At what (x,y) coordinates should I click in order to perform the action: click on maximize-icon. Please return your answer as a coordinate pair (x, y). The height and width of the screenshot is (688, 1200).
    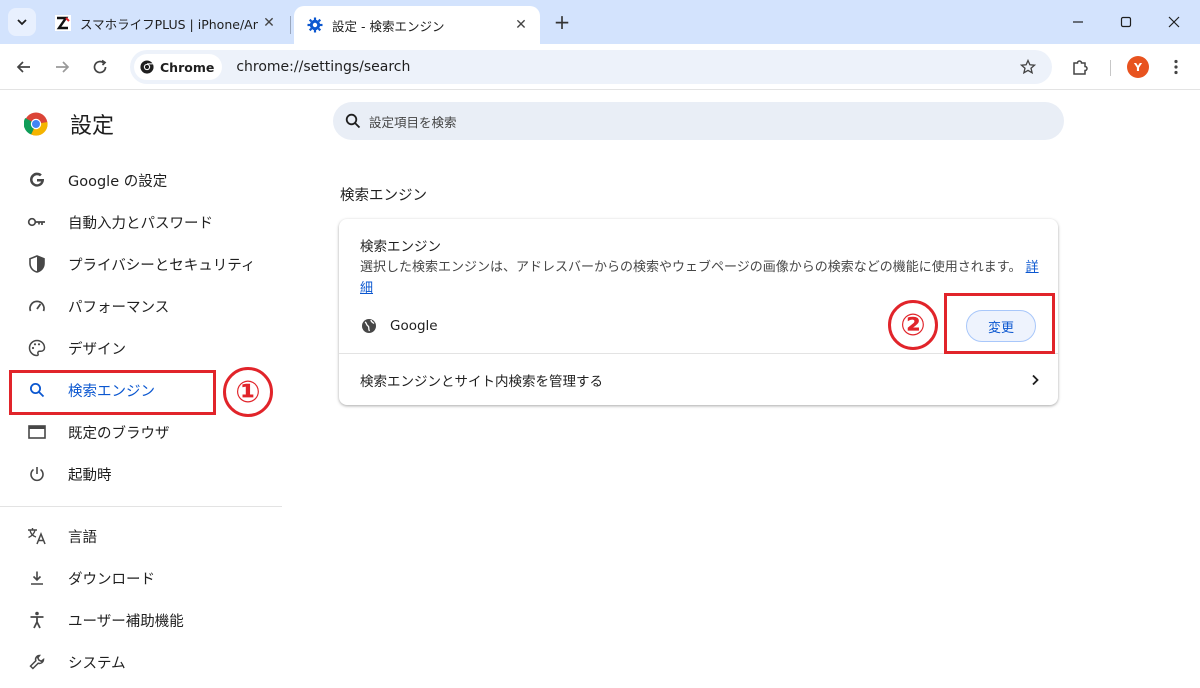
    Looking at the image, I should click on (1126, 22).